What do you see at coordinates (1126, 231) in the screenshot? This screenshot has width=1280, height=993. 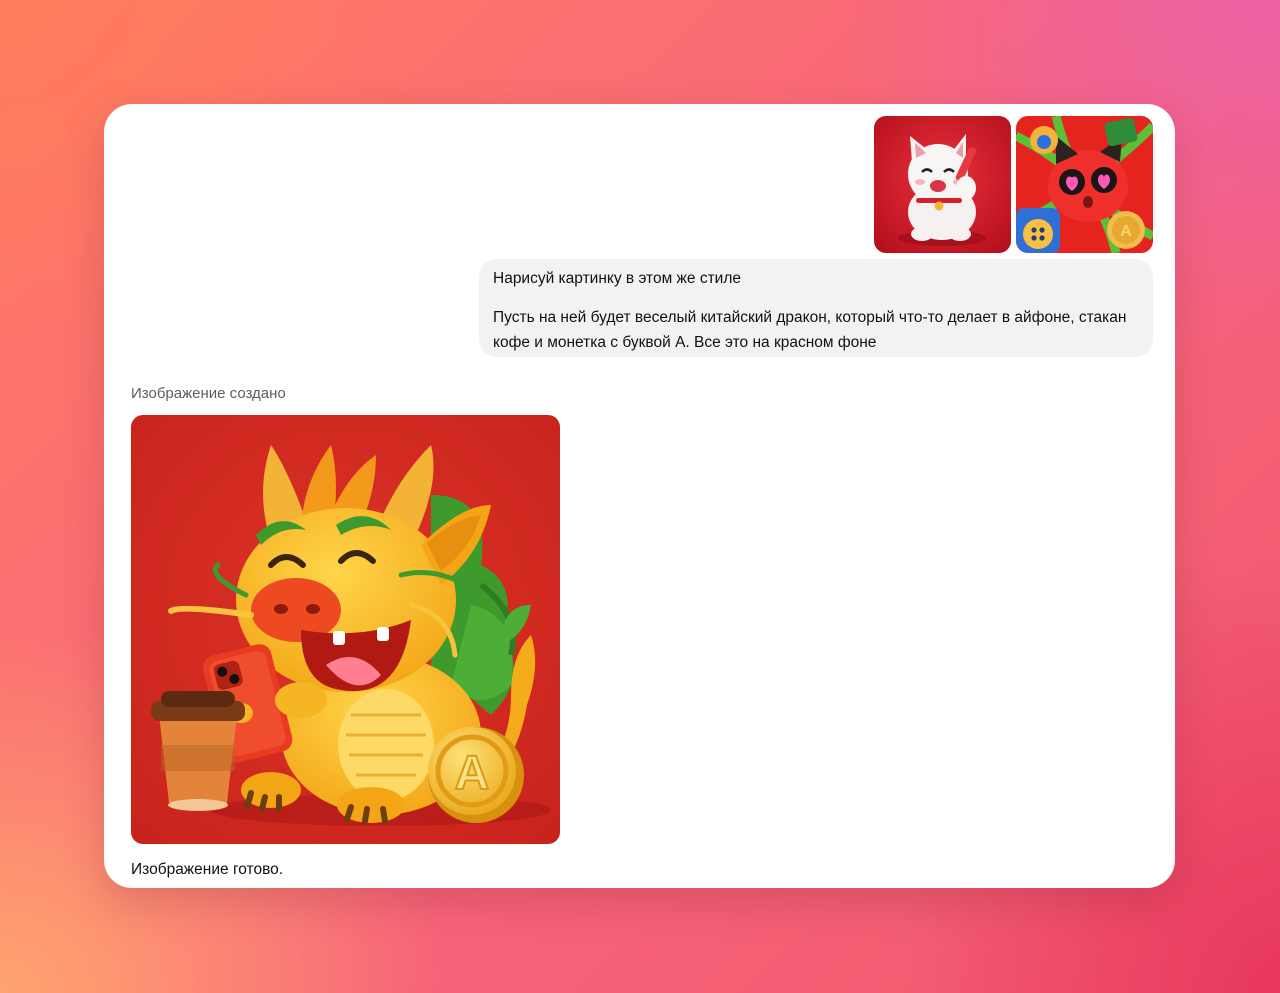 I see `svg-text: A` at bounding box center [1126, 231].